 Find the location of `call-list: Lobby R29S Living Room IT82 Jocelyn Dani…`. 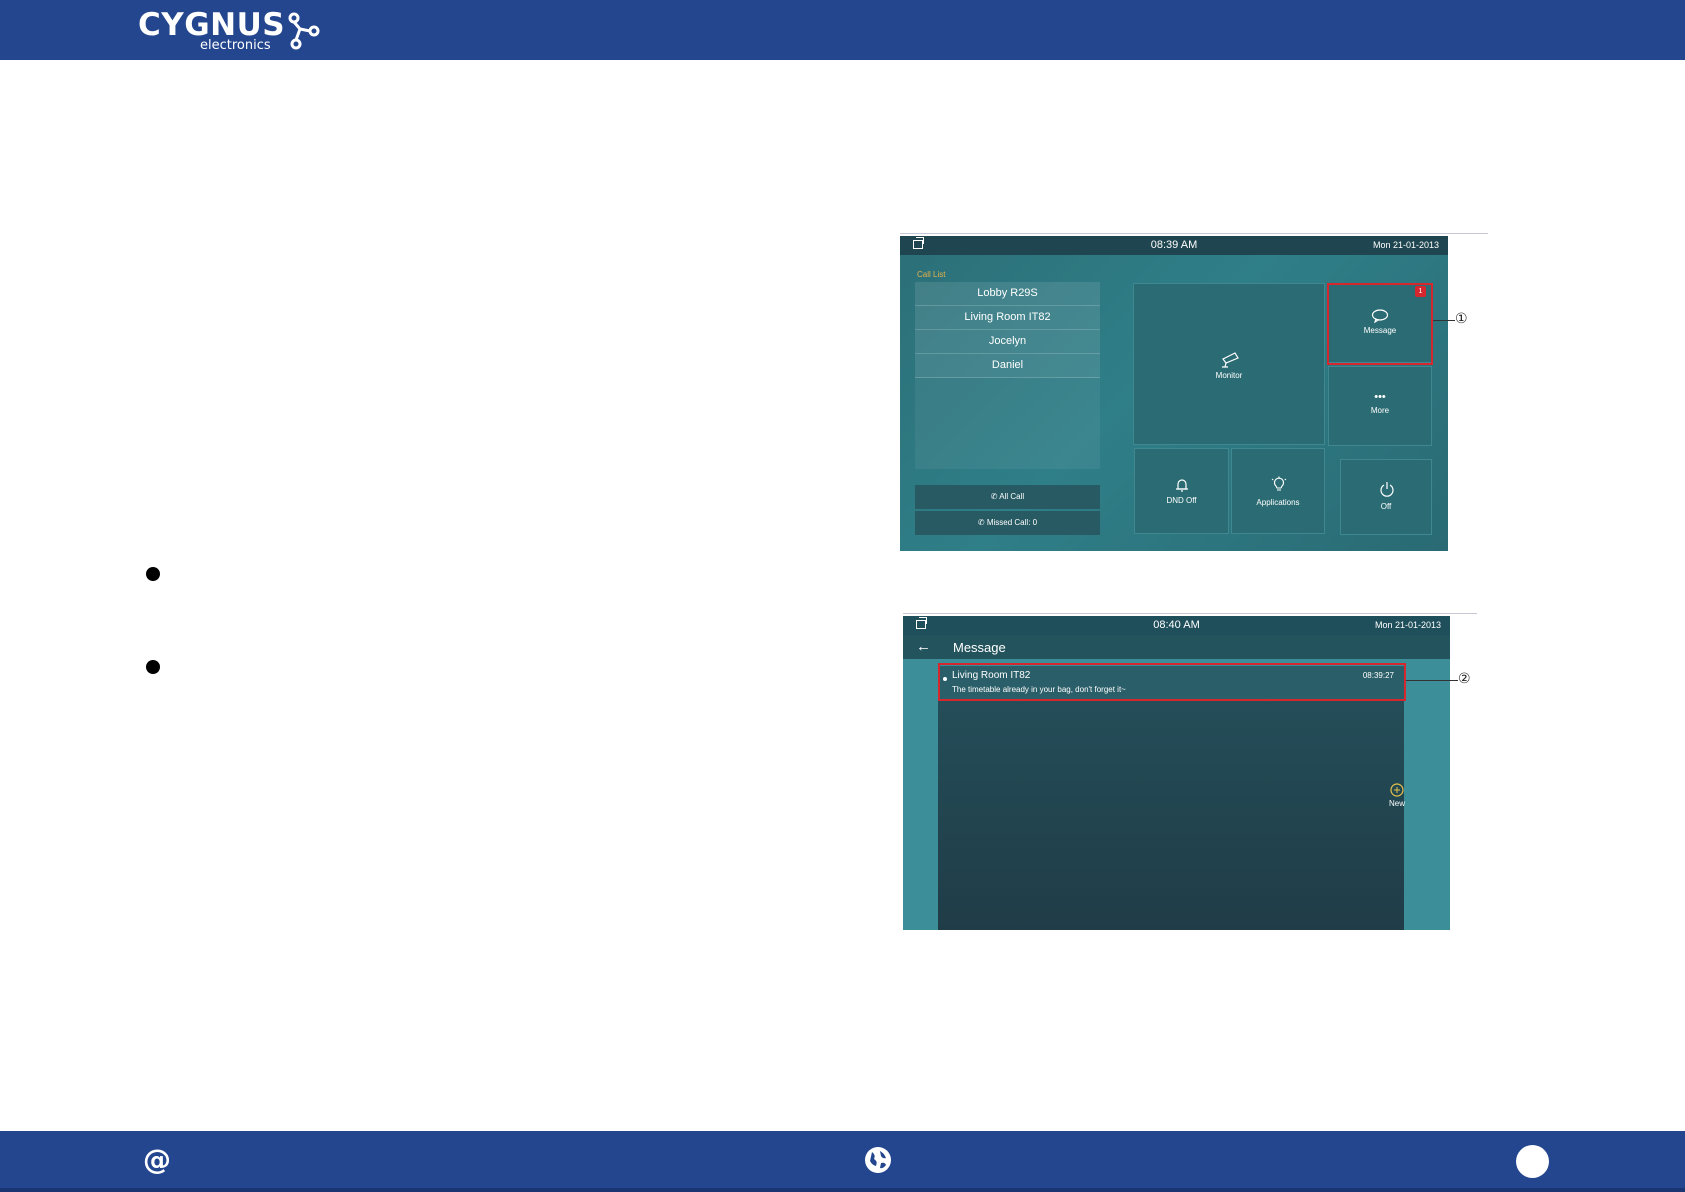

call-list: Lobby R29S Living Room IT82 Jocelyn Dani… is located at coordinates (1007, 375).